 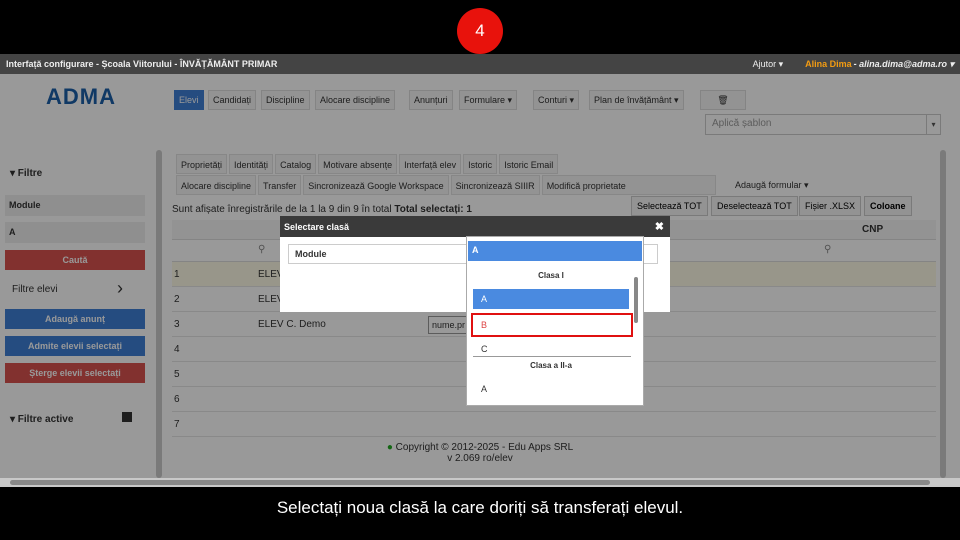 What do you see at coordinates (551, 365) in the screenshot?
I see `group-clasa-2: Clasa a II-a` at bounding box center [551, 365].